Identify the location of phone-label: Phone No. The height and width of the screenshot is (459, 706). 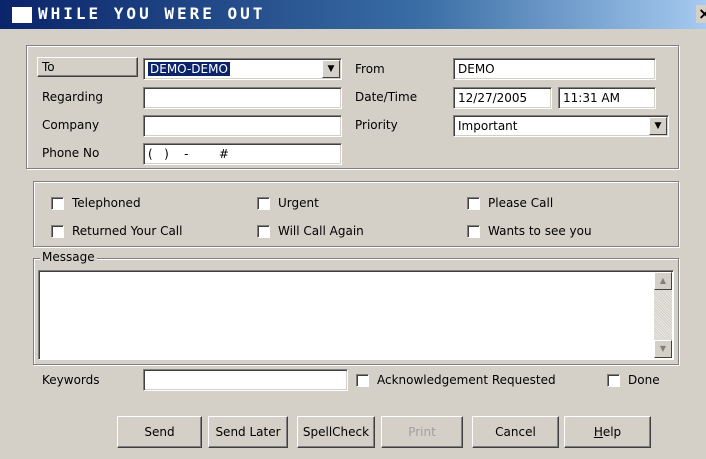
(71, 153).